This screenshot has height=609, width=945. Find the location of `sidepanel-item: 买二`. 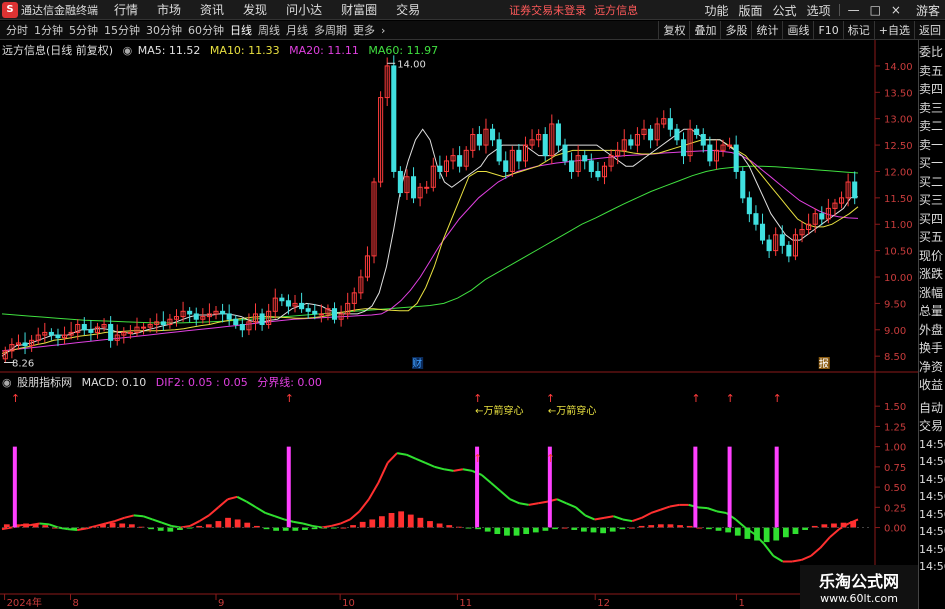

sidepanel-item: 买二 is located at coordinates (932, 182).